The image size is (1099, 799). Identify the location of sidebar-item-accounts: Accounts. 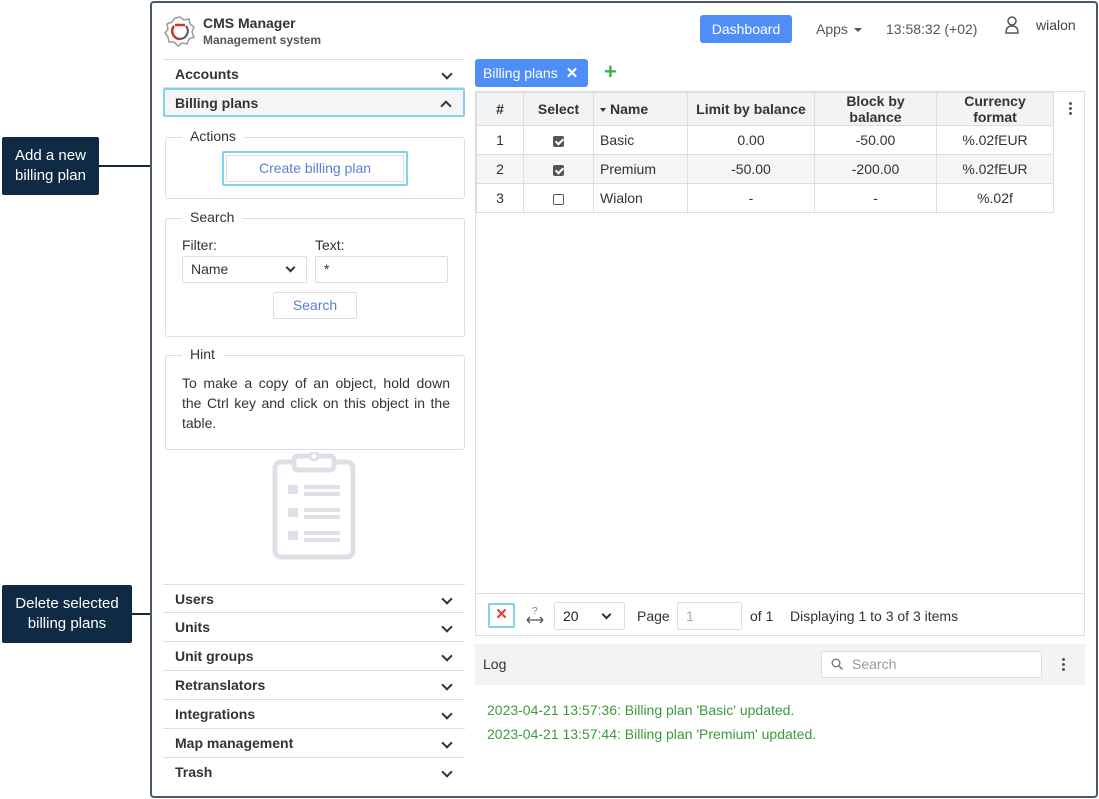
(314, 73).